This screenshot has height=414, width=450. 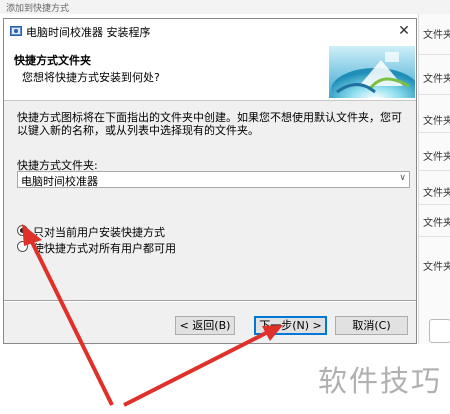 I want to click on background-strip-text: 添加到快捷方式, so click(x=38, y=9).